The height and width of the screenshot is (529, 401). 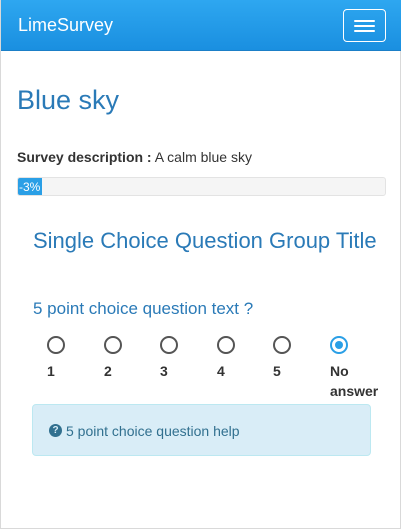 What do you see at coordinates (205, 240) in the screenshot?
I see `group-title: Single Choice Question Group Title` at bounding box center [205, 240].